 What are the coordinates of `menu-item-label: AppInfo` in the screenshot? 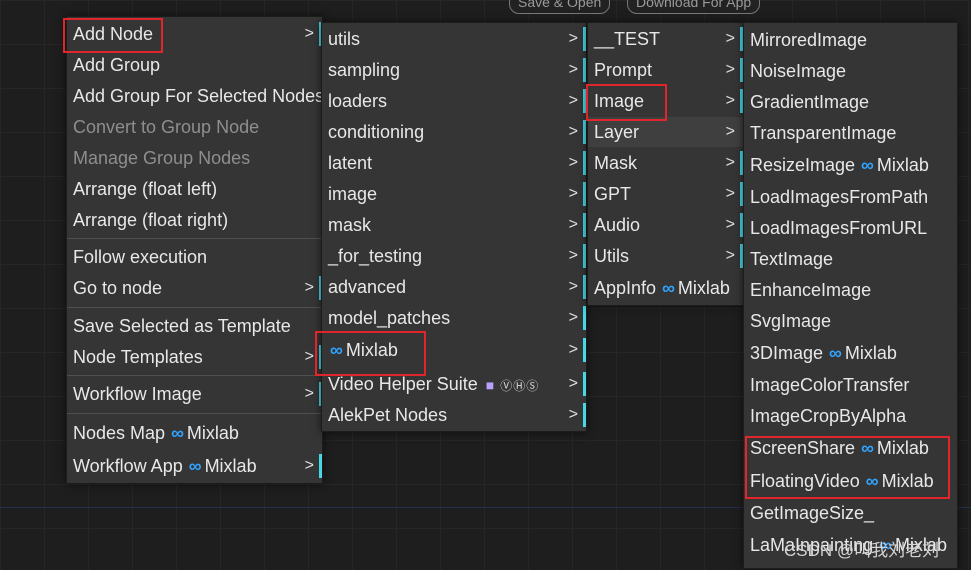 It's located at (625, 288).